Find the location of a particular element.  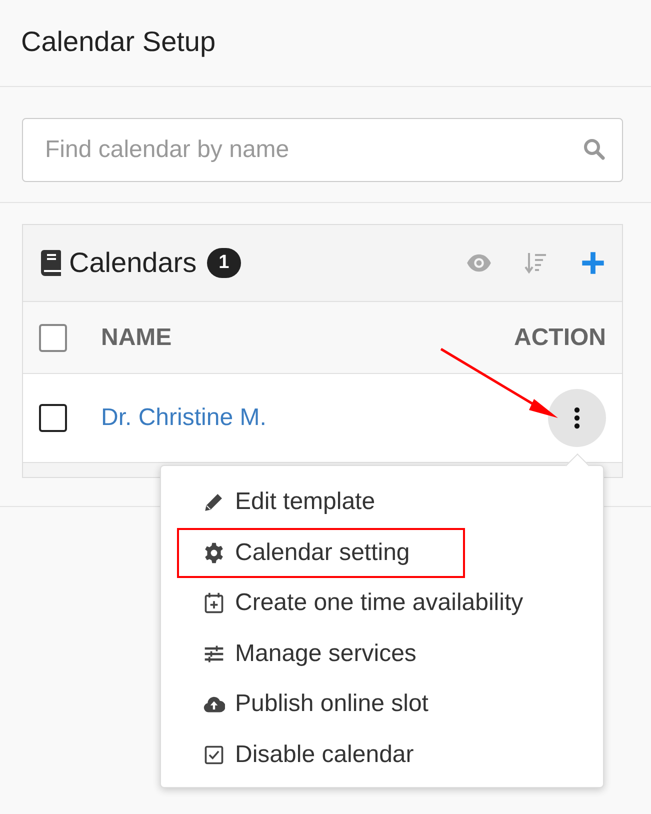

kebab-icon is located at coordinates (577, 418).